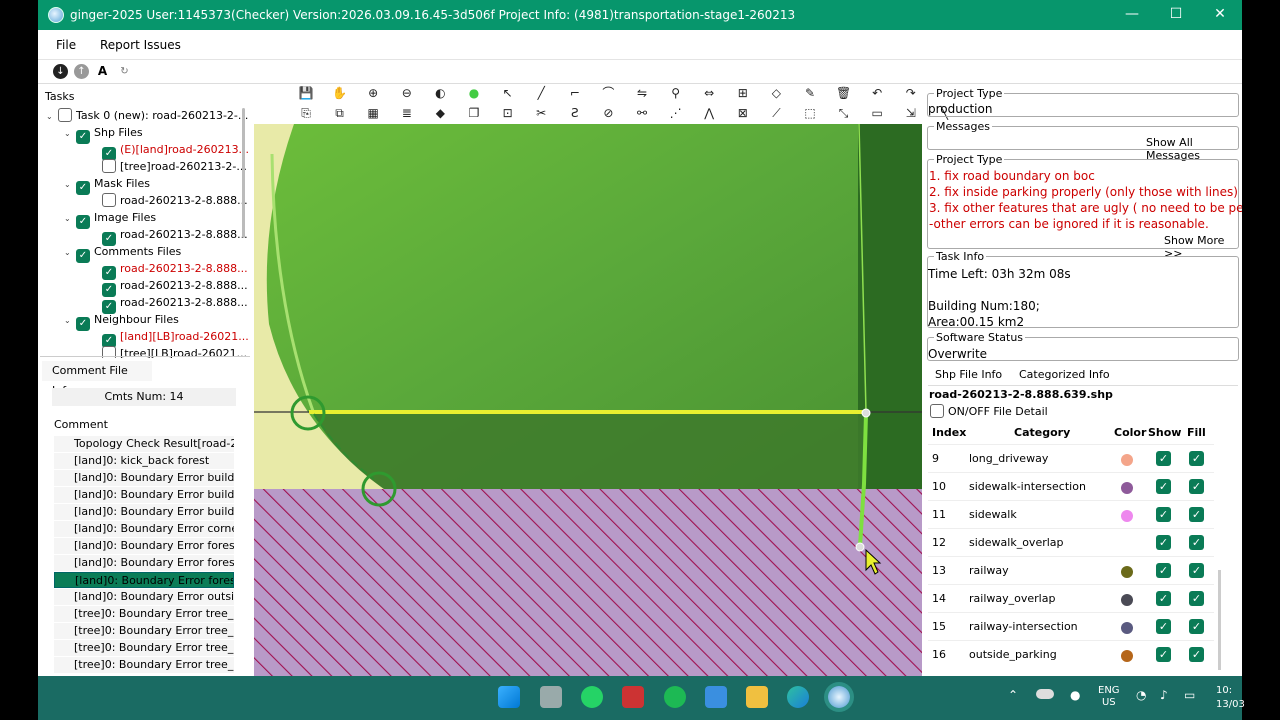 This screenshot has height=720, width=1280. What do you see at coordinates (839, 697) in the screenshot?
I see `ginger-app-icon` at bounding box center [839, 697].